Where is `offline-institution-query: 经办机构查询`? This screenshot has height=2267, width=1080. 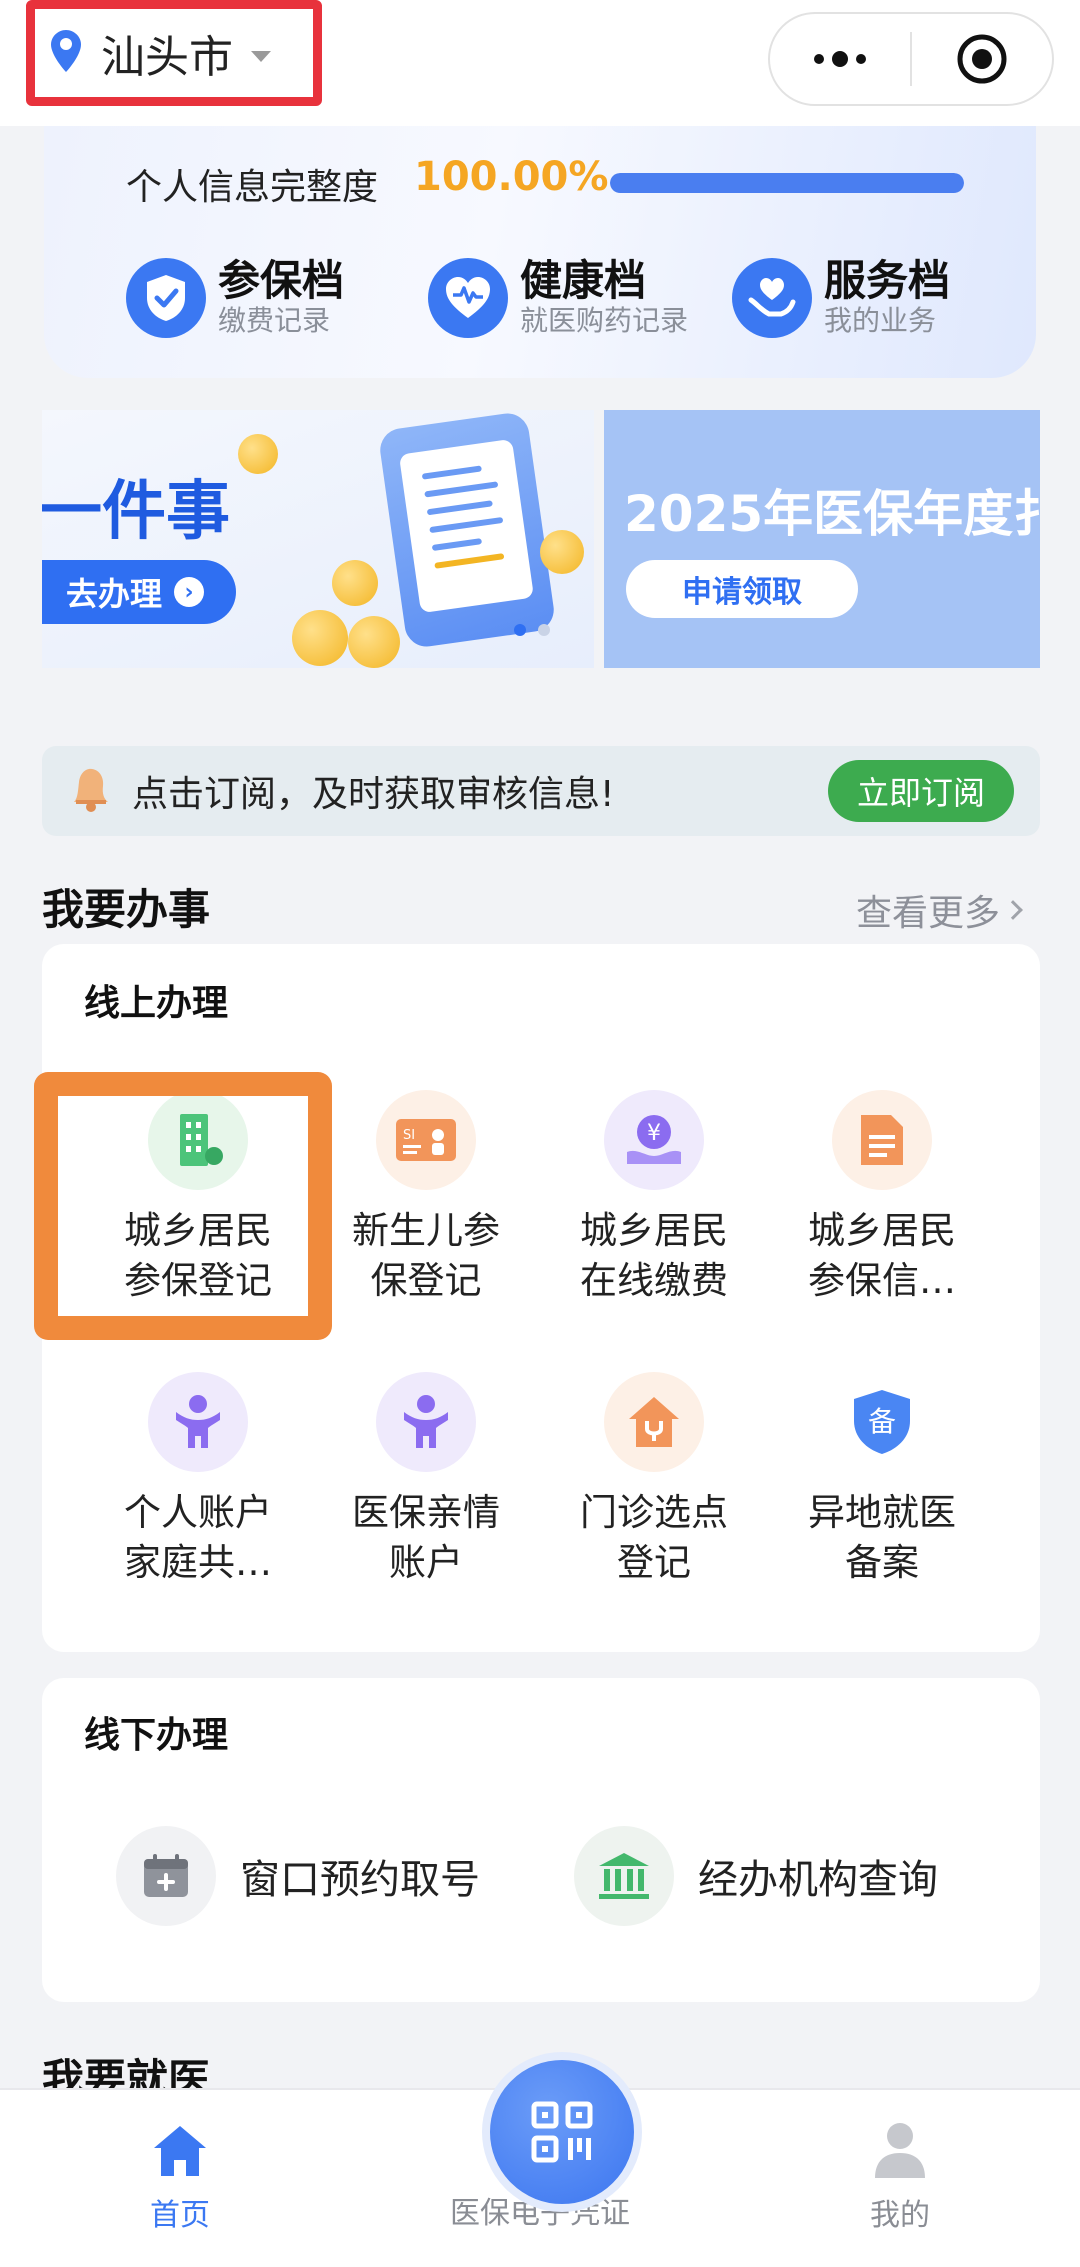 offline-institution-query: 经办机构查询 is located at coordinates (756, 1876).